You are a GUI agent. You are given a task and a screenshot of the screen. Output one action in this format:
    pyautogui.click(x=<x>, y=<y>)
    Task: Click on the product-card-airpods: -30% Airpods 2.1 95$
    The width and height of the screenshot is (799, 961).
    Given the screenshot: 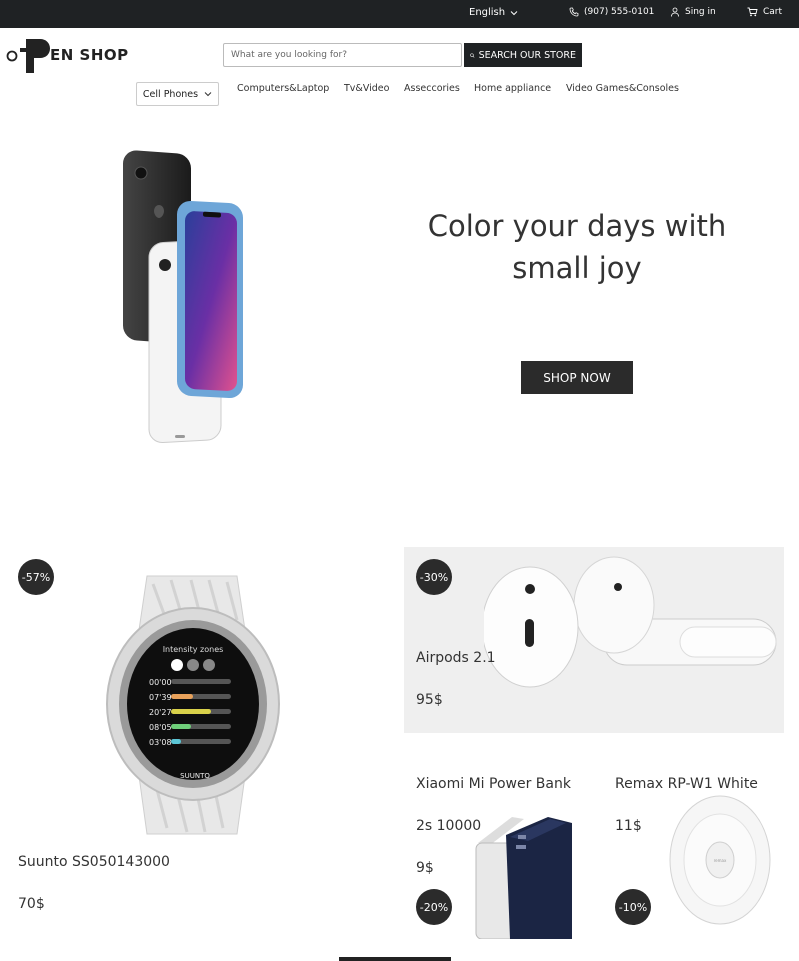 What is the action you would take?
    pyautogui.click(x=594, y=640)
    